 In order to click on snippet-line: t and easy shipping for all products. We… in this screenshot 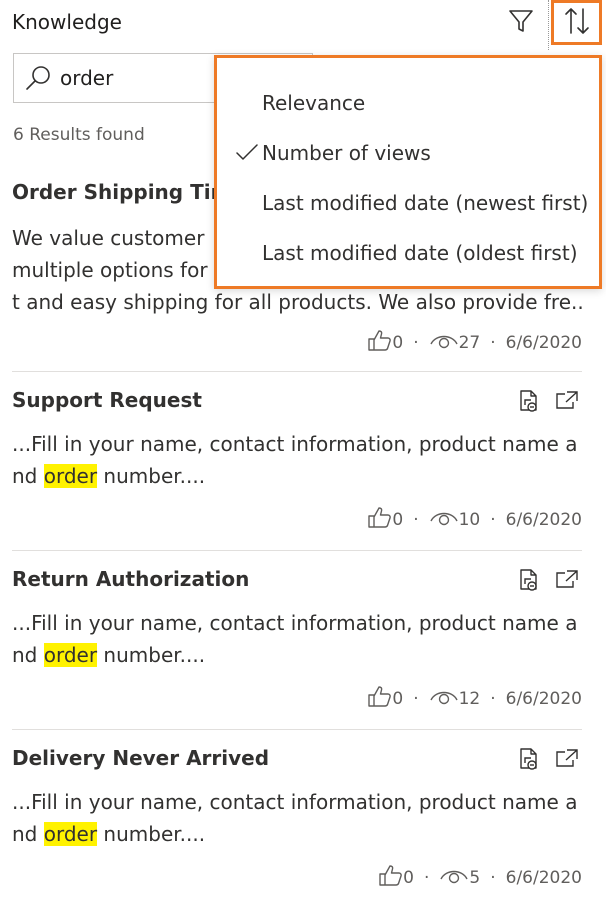, I will do `click(297, 302)`.